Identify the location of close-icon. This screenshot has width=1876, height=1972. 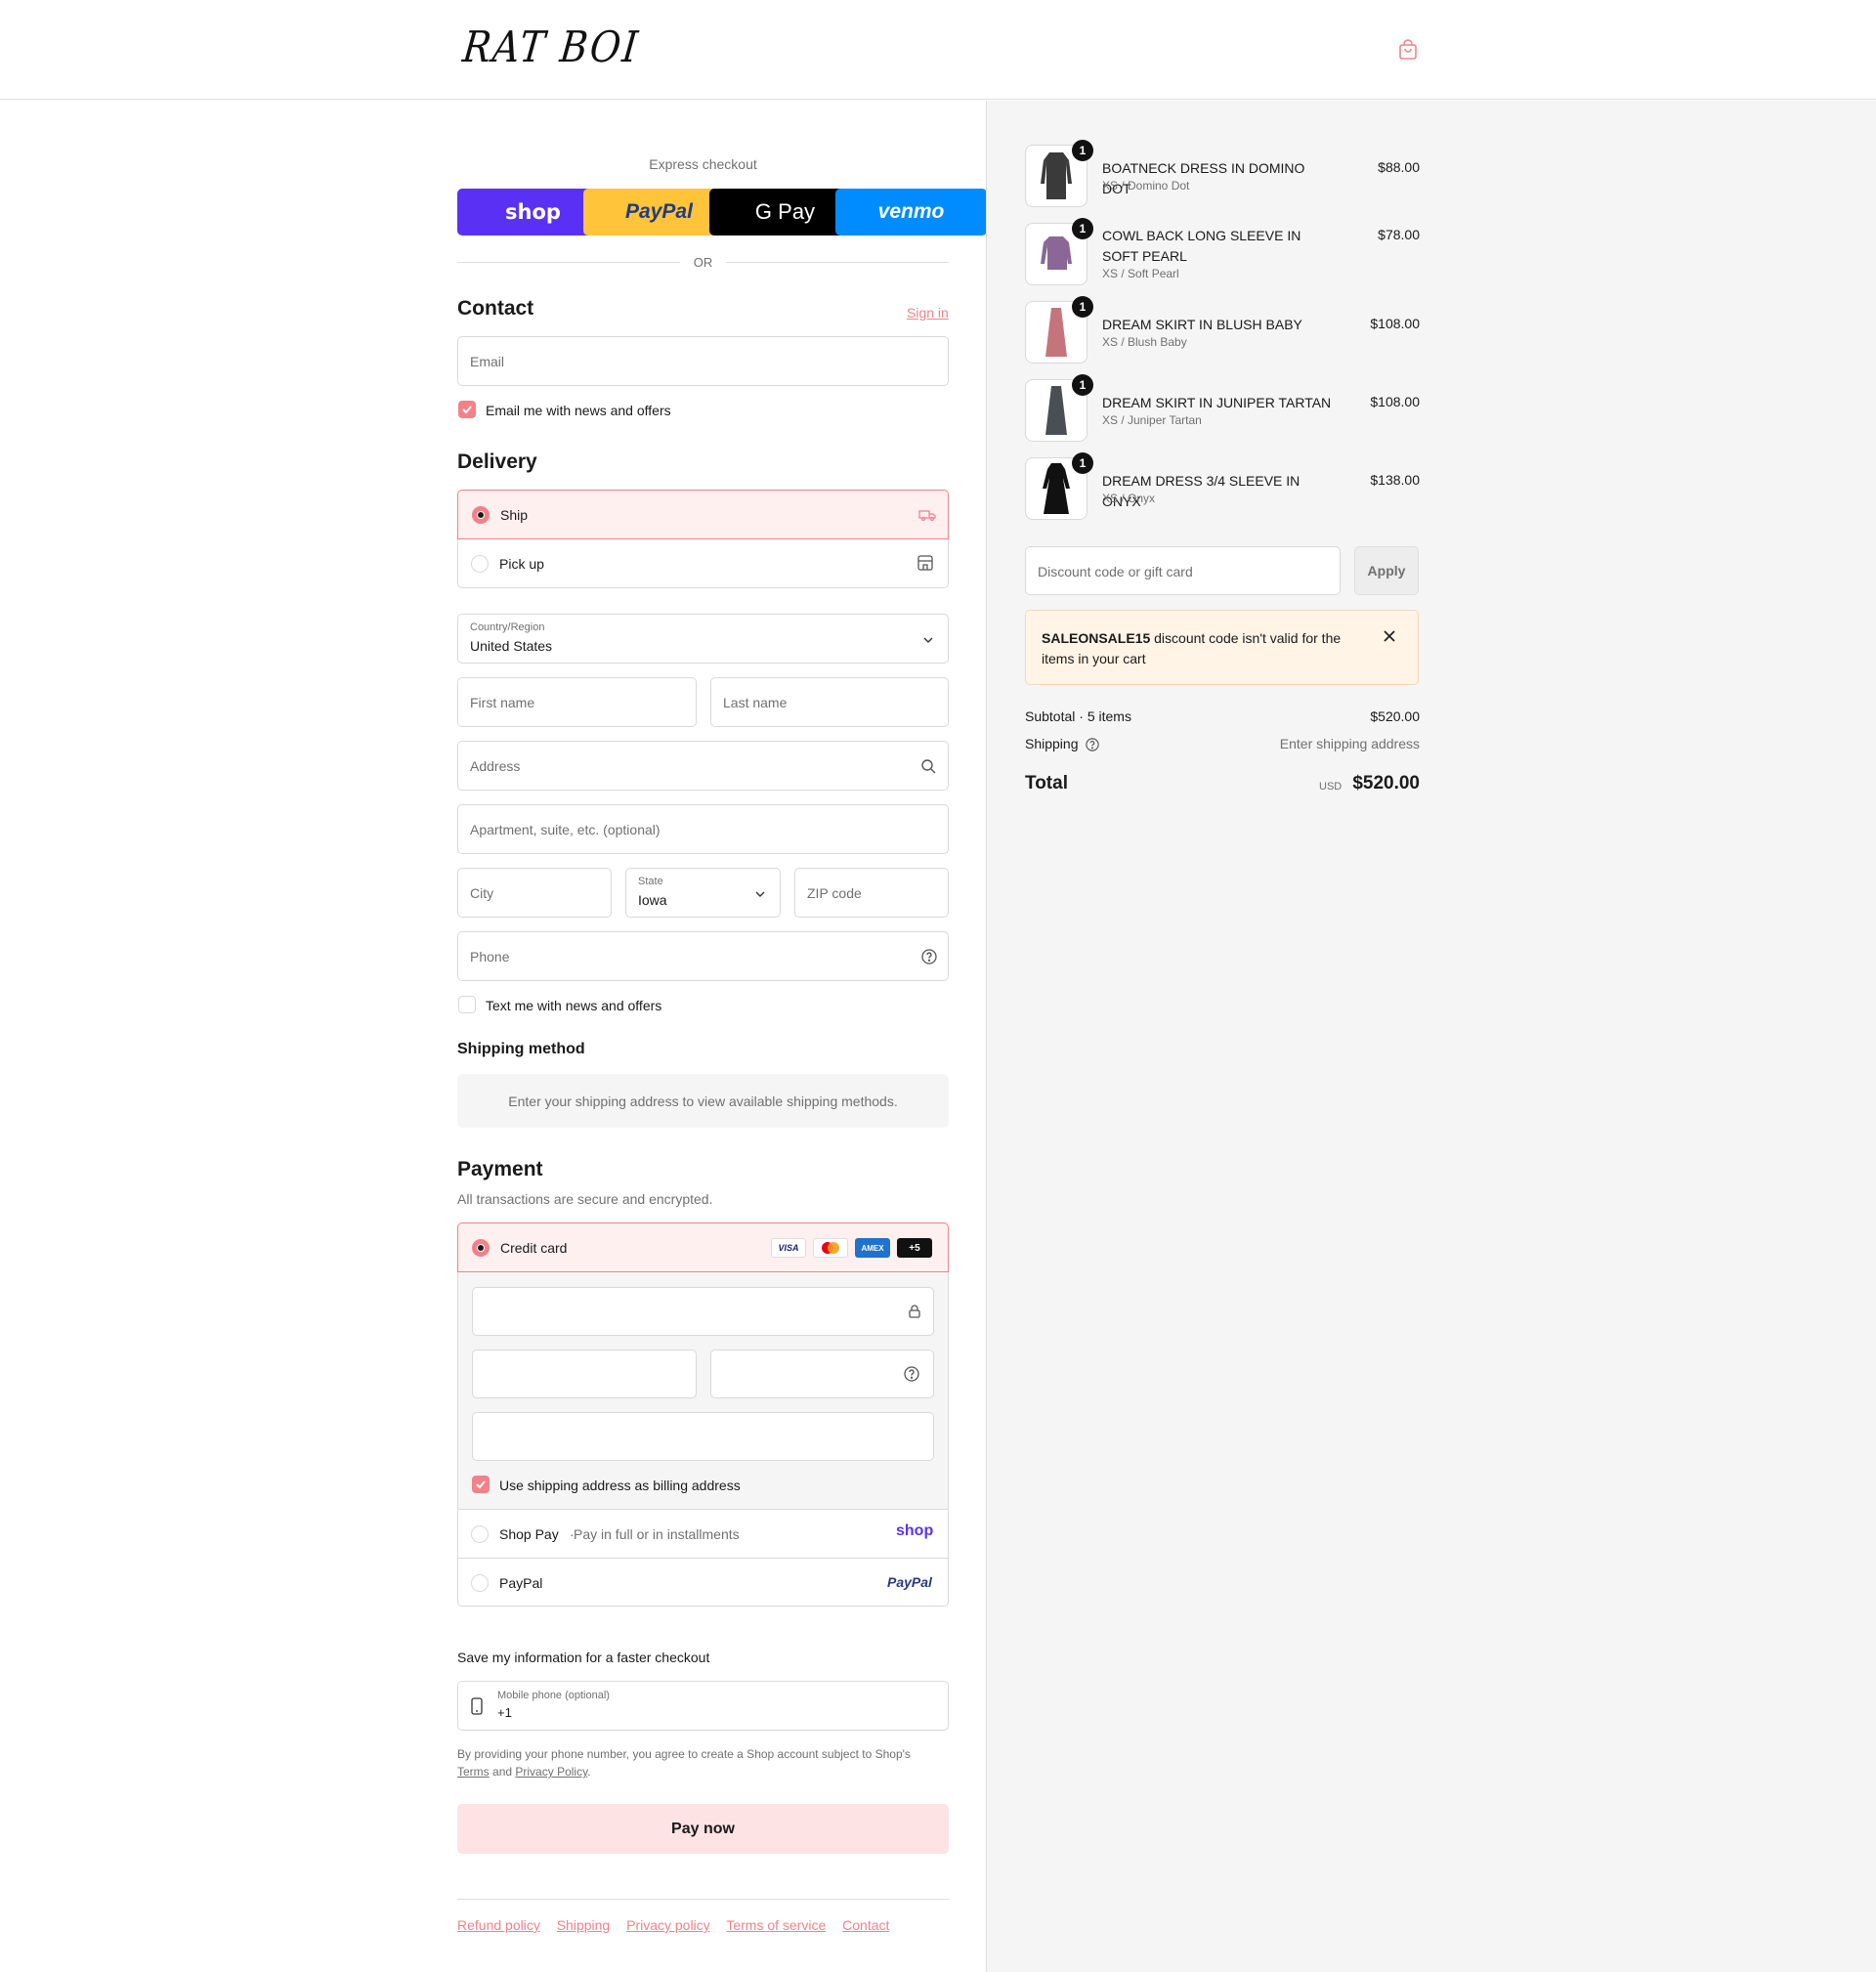
(1389, 636).